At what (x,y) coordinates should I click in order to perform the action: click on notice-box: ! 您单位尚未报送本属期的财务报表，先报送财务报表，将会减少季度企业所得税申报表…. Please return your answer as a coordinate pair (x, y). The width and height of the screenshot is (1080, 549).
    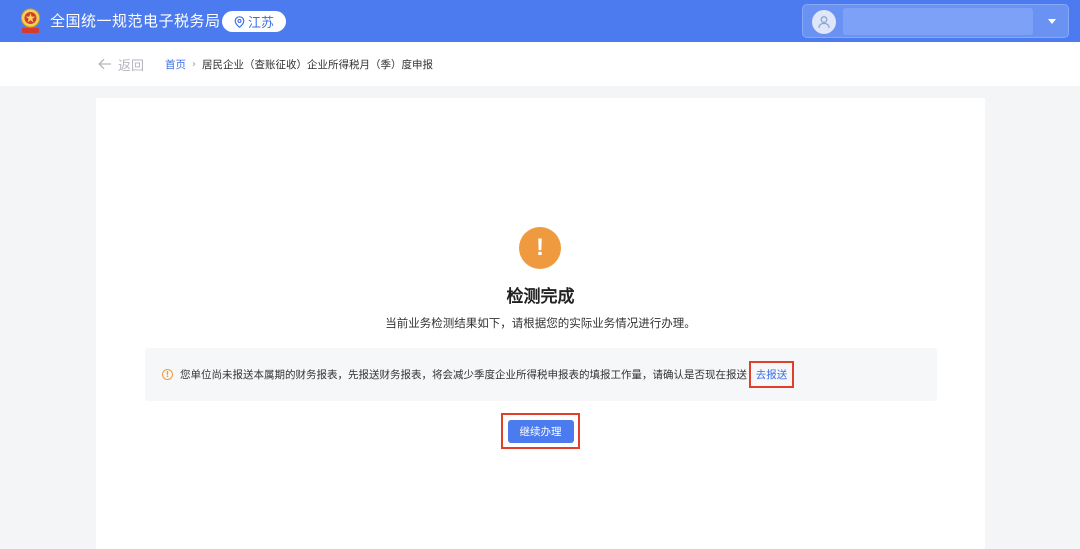
    Looking at the image, I should click on (541, 374).